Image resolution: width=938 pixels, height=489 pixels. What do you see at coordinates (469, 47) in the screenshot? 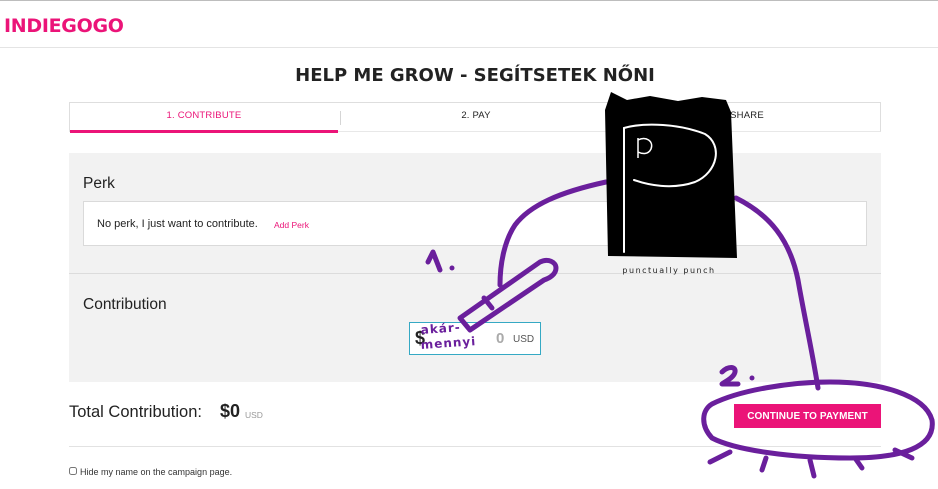
I see `header-divider` at bounding box center [469, 47].